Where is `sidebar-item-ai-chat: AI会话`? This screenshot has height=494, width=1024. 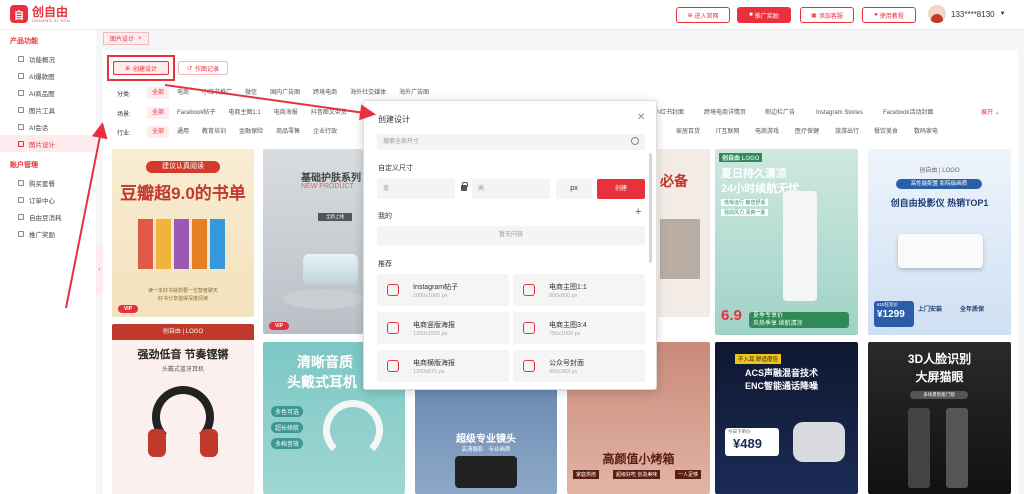 sidebar-item-ai-chat: AI会话 is located at coordinates (48, 126).